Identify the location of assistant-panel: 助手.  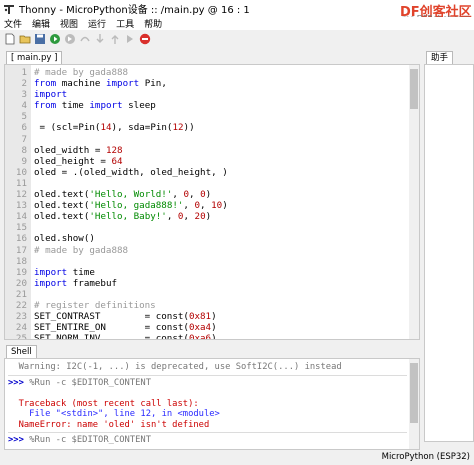
(449, 246).